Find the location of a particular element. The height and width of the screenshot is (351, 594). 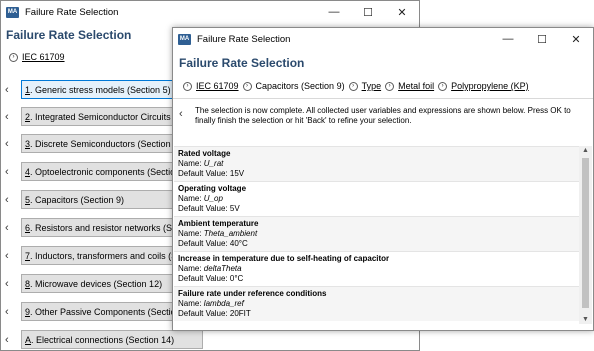

scroll-thumb is located at coordinates (585, 233).